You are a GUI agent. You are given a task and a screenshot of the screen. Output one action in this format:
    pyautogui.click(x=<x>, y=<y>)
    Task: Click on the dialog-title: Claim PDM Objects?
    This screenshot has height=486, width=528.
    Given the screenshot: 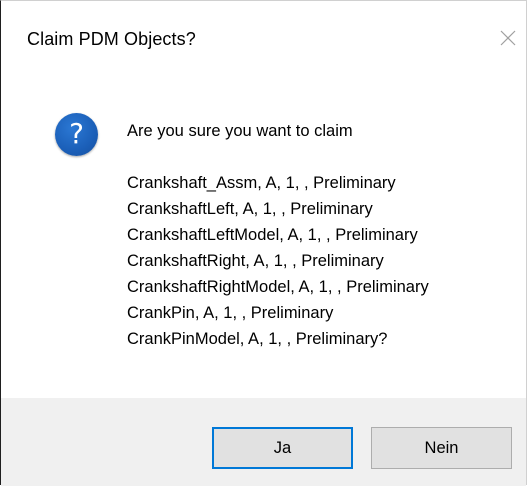 What is the action you would take?
    pyautogui.click(x=111, y=39)
    